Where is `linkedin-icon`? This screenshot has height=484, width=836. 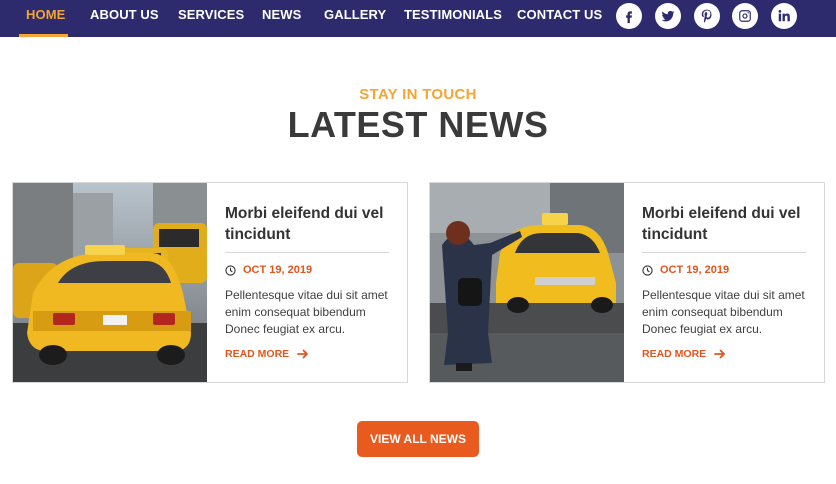 linkedin-icon is located at coordinates (784, 16).